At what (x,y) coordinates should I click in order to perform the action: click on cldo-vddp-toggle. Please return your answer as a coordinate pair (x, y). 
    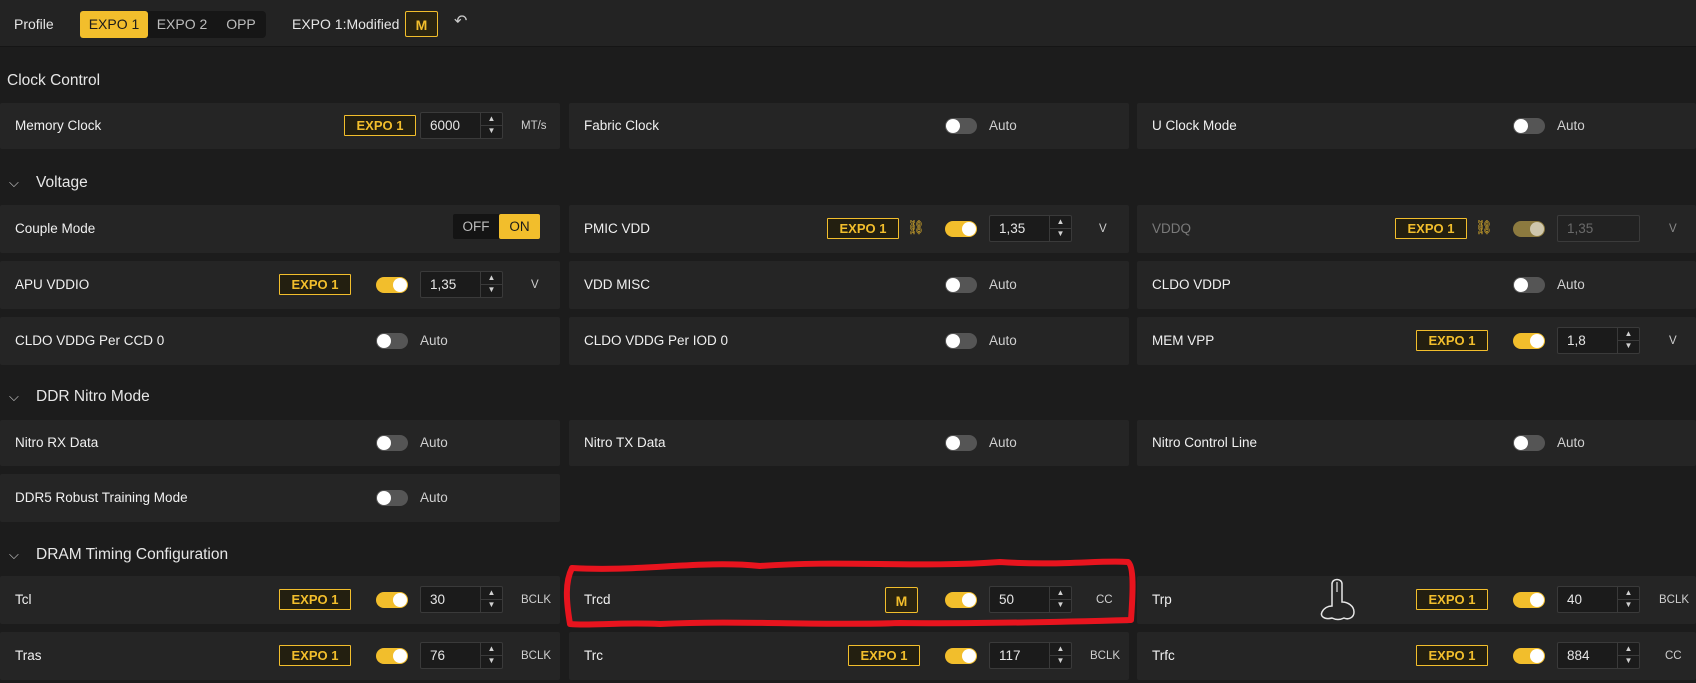
    Looking at the image, I should click on (1529, 285).